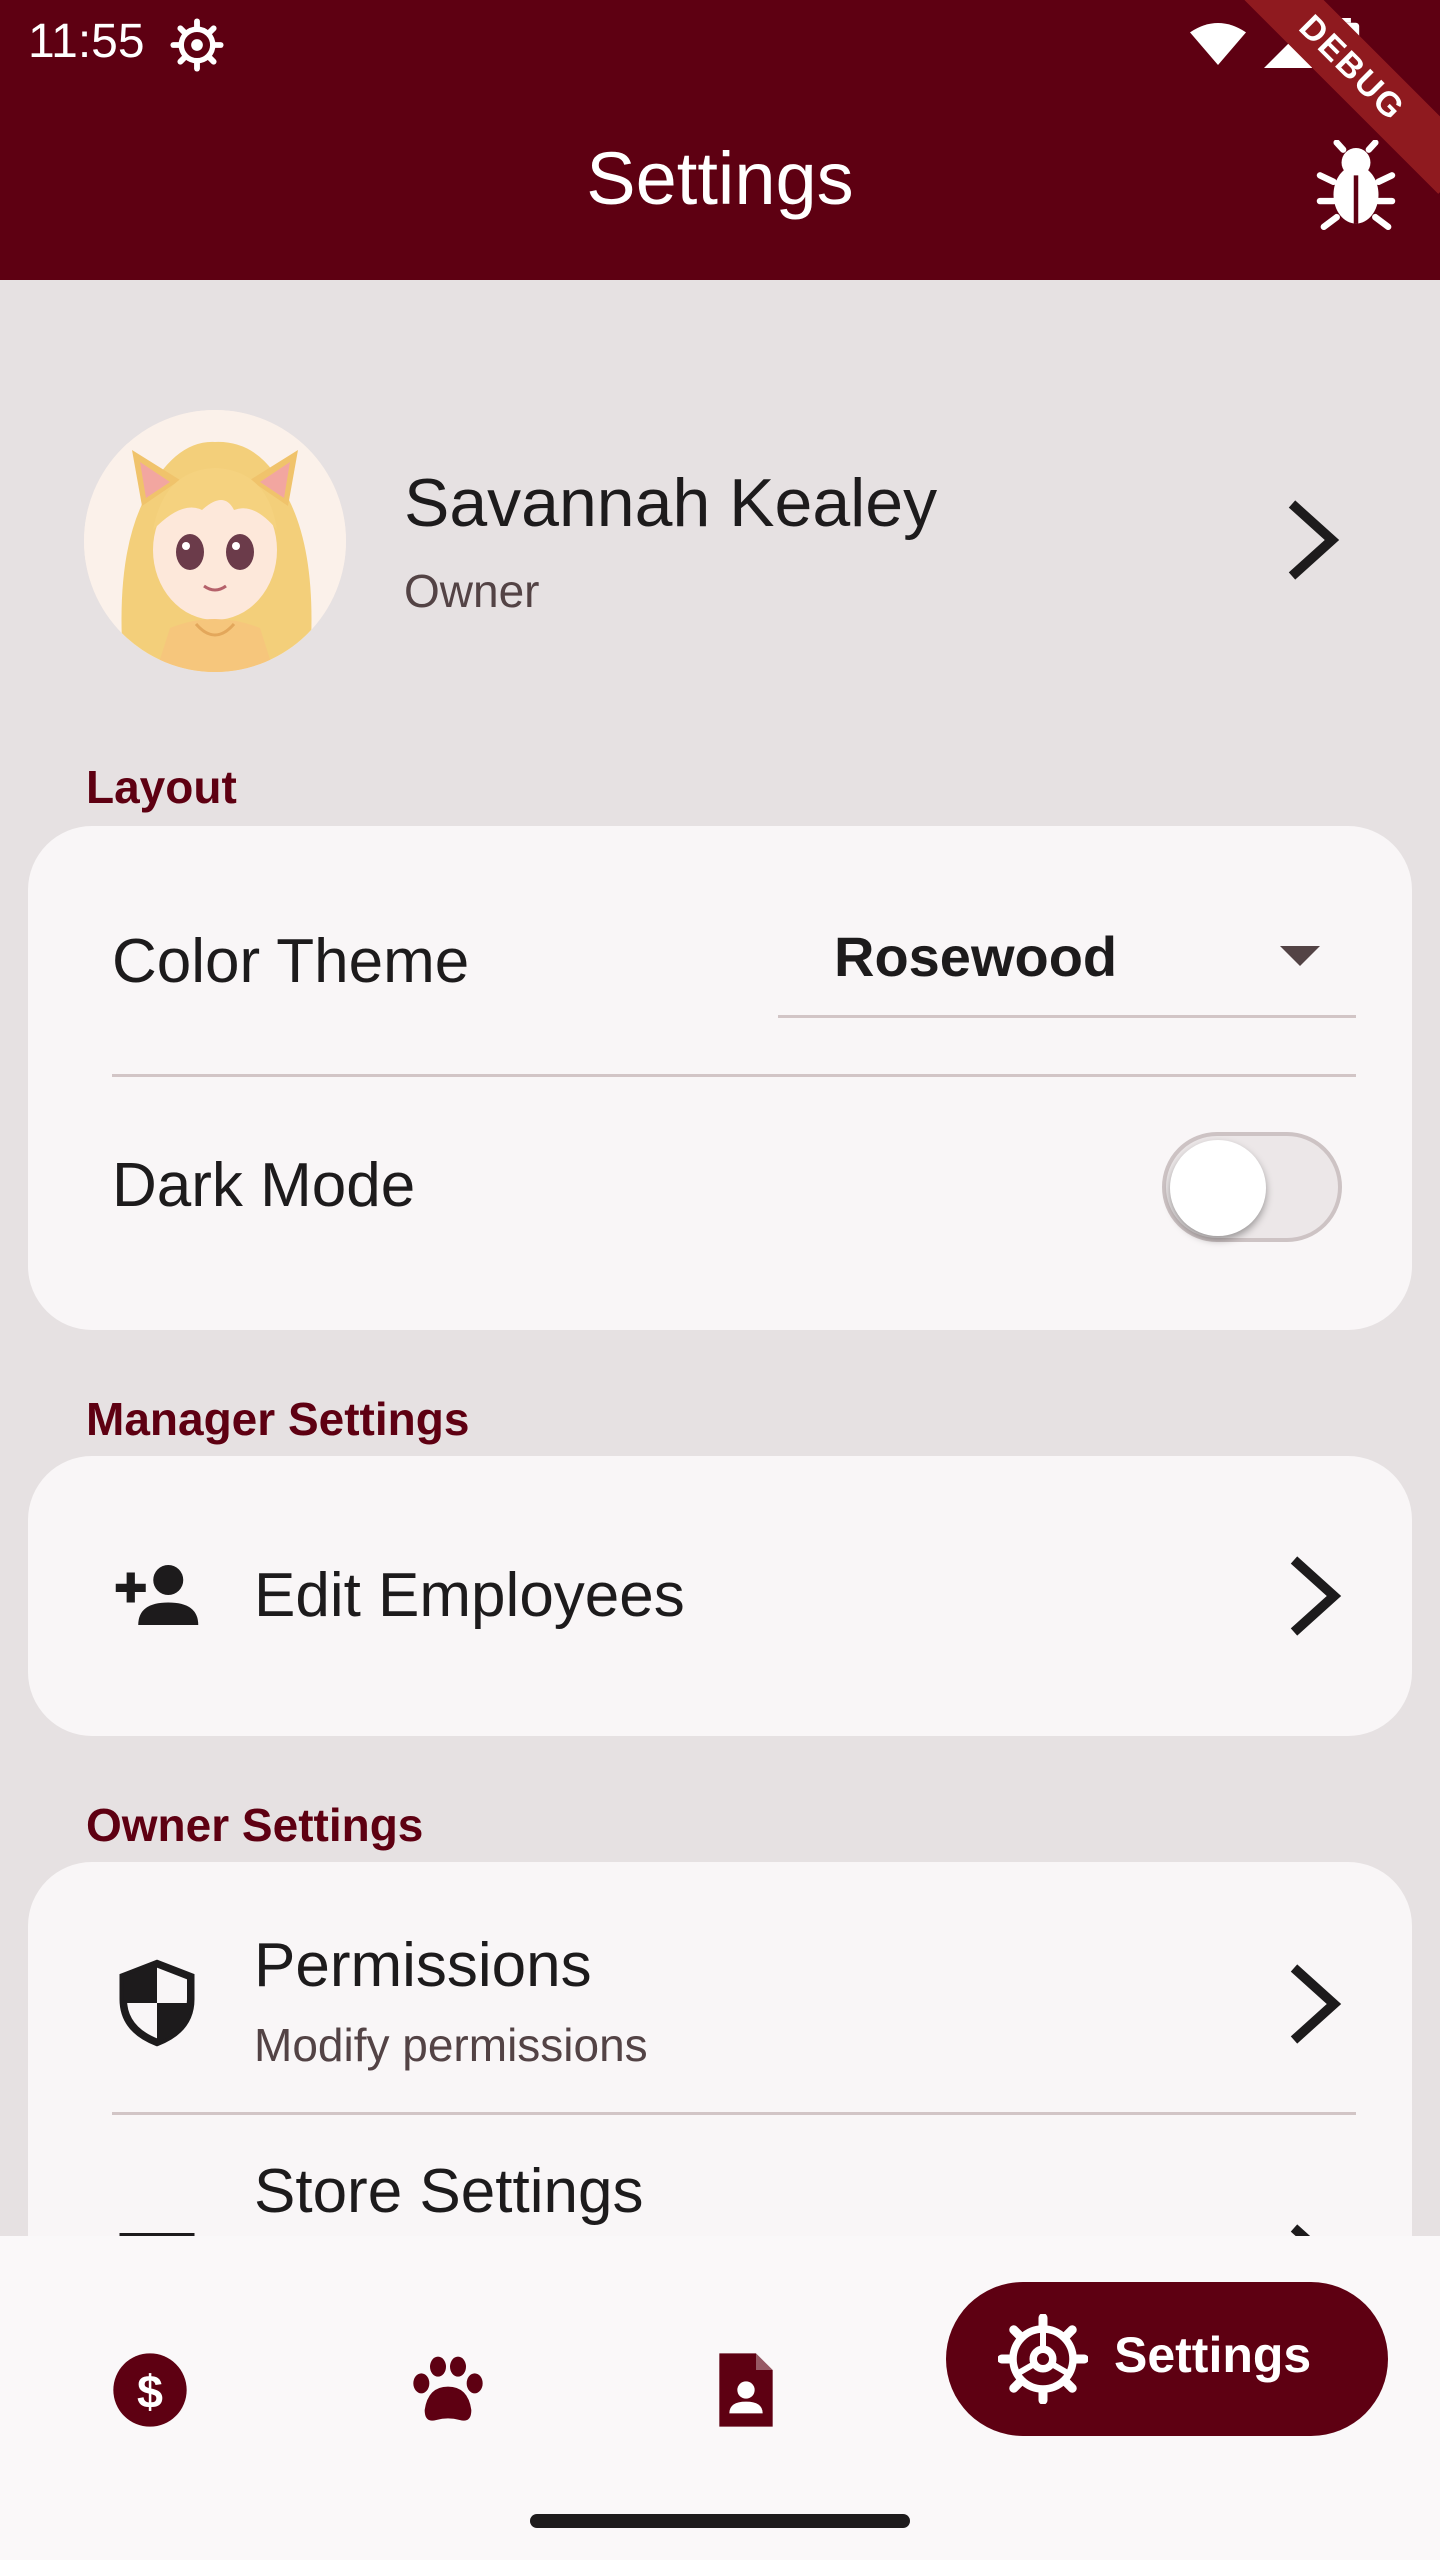  I want to click on section-label-manager: Manager Settings, so click(278, 1419).